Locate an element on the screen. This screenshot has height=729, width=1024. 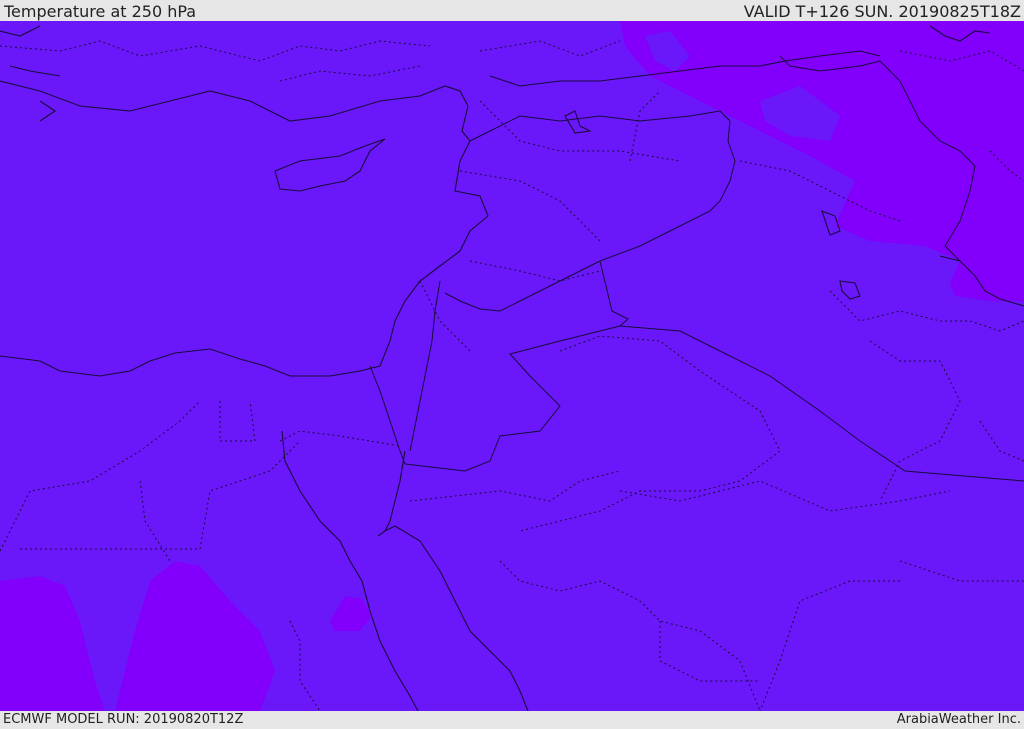
coastline-red-sea-east is located at coordinates (456, 618).